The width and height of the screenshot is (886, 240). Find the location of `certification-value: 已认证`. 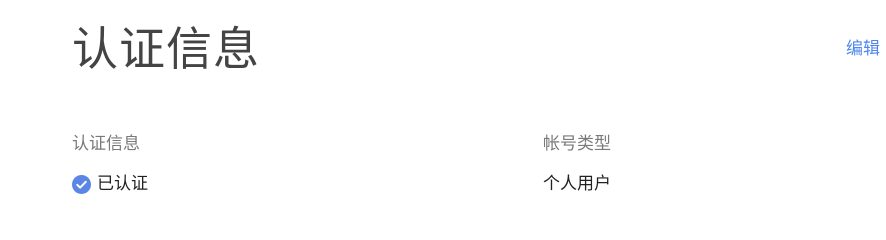

certification-value: 已认证 is located at coordinates (110, 184).